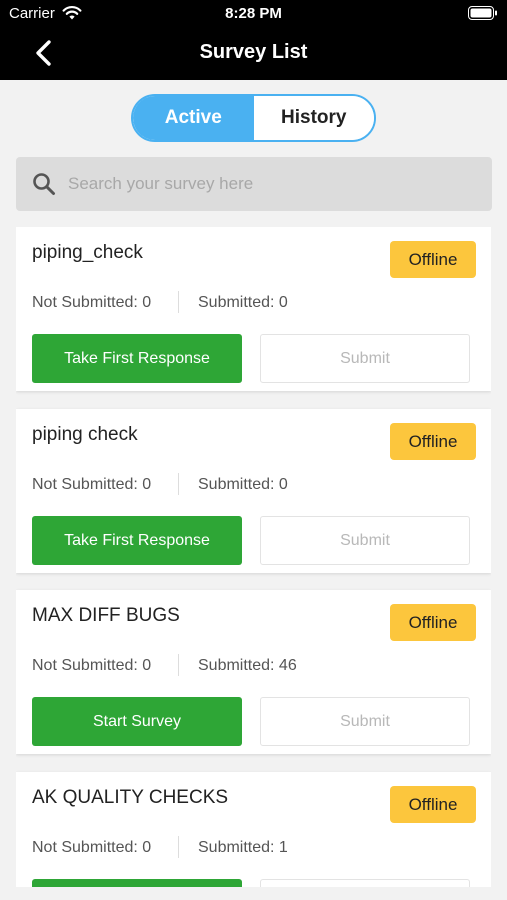  Describe the element at coordinates (365, 883) in the screenshot. I see `submit-button` at that location.